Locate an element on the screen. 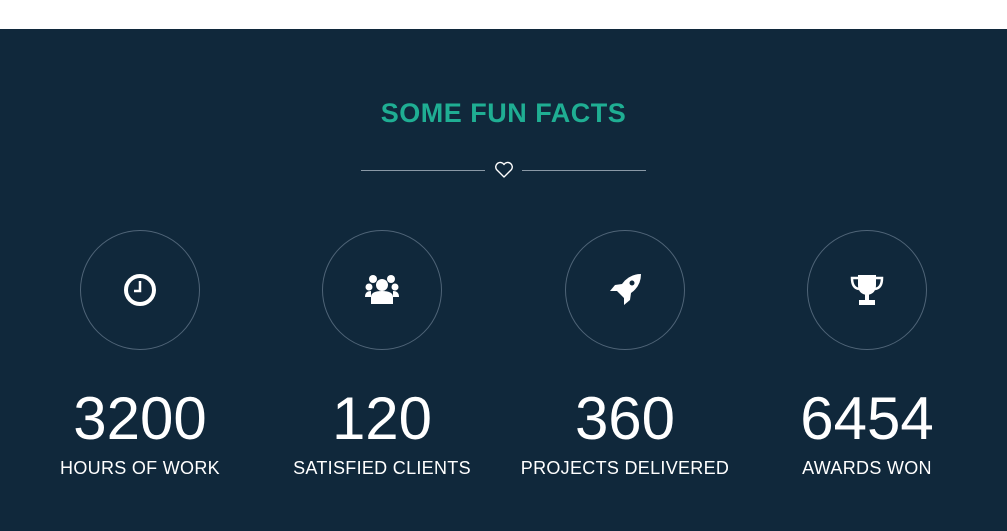 This screenshot has height=531, width=1007. stat-projects: 360 PROJECTS DELIVERED is located at coordinates (625, 354).